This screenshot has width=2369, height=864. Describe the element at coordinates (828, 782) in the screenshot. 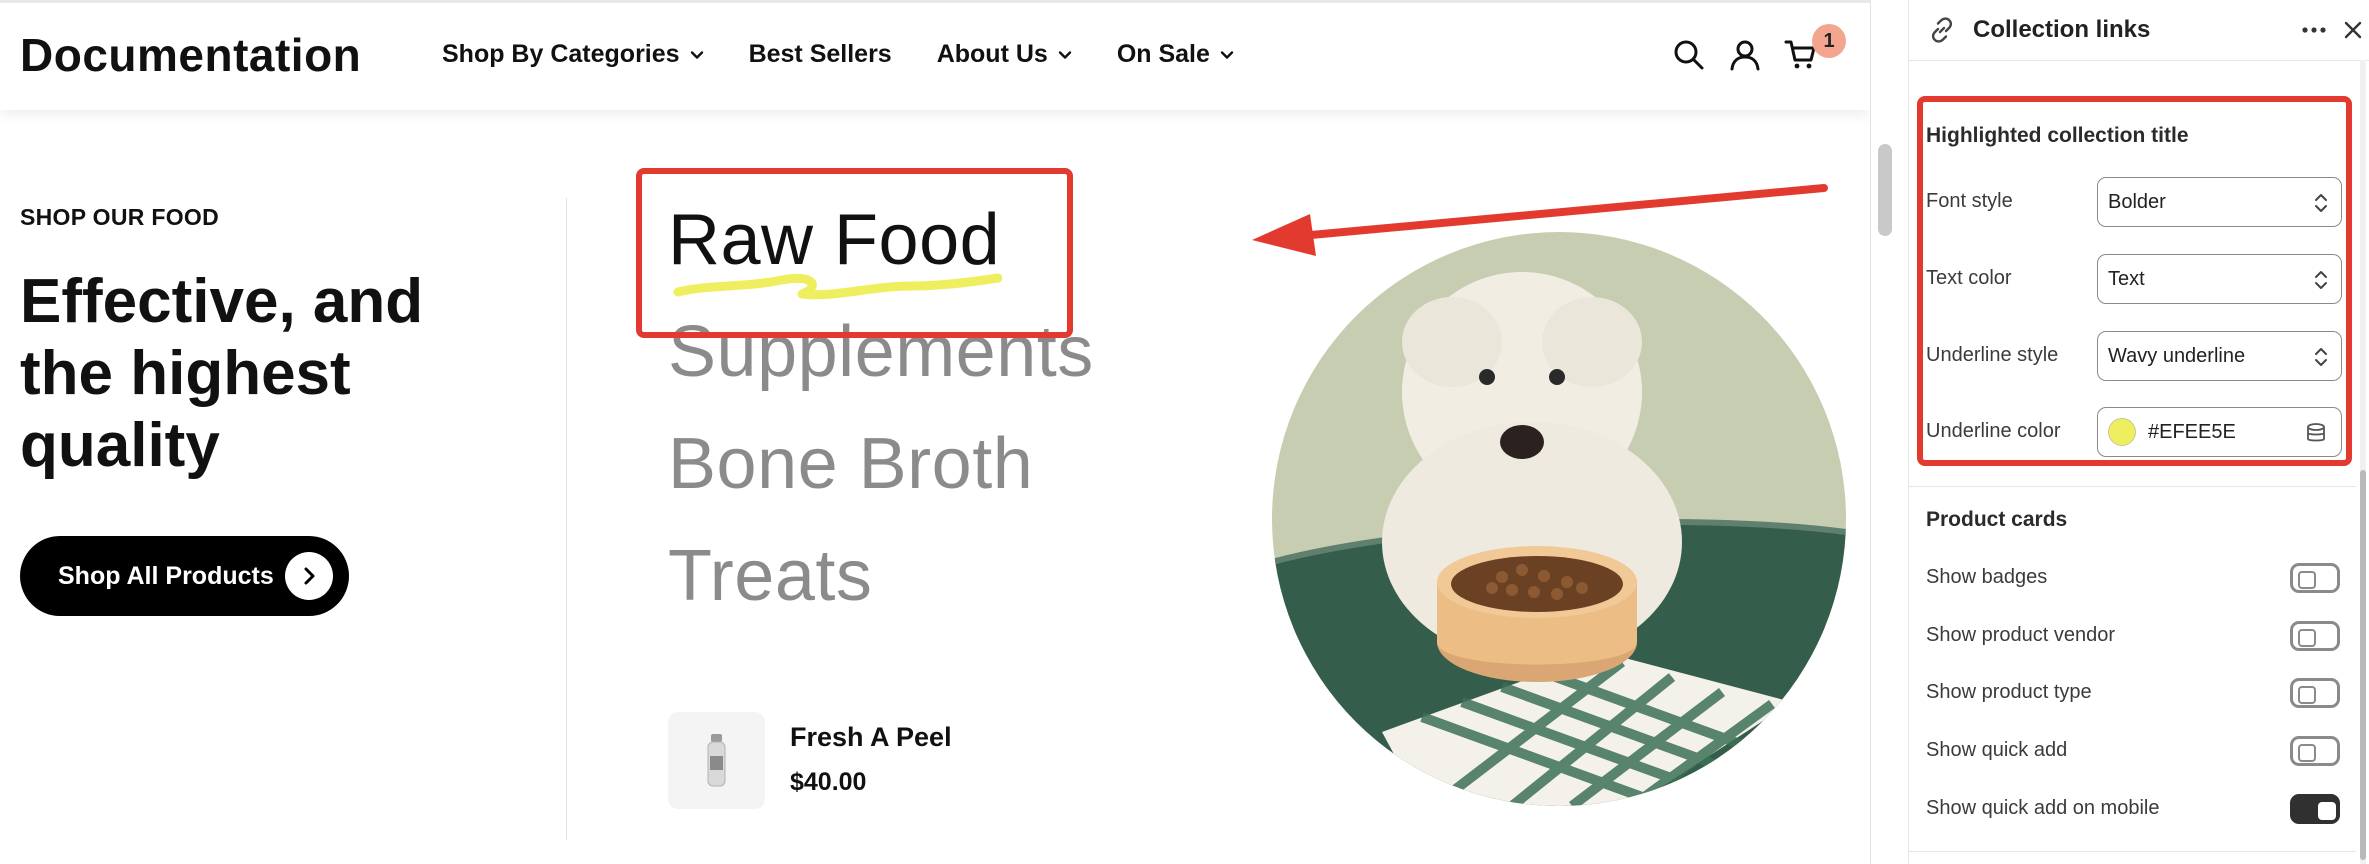

I see `product-price: $40.00` at that location.